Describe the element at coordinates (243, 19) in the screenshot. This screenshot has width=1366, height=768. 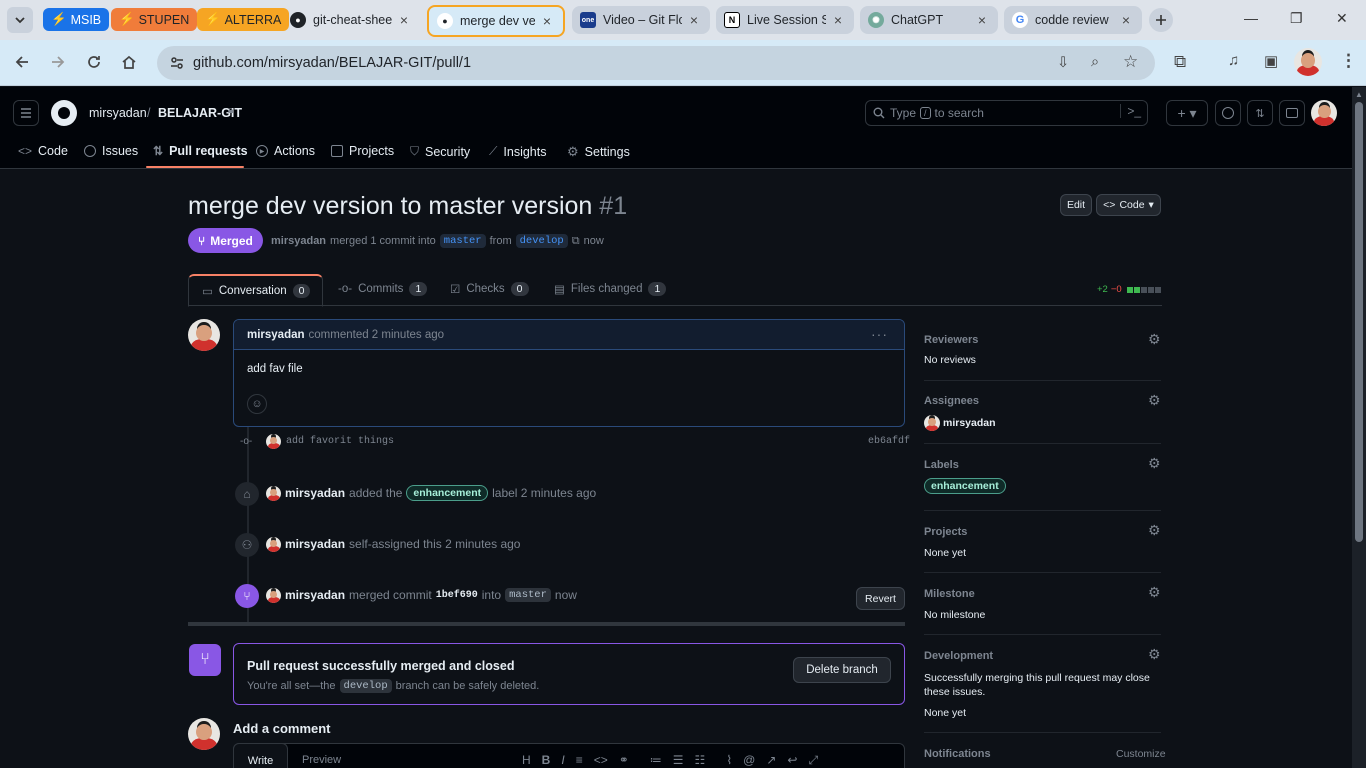
I see `tab-group-alterra: ⚡ ALTERRA` at that location.